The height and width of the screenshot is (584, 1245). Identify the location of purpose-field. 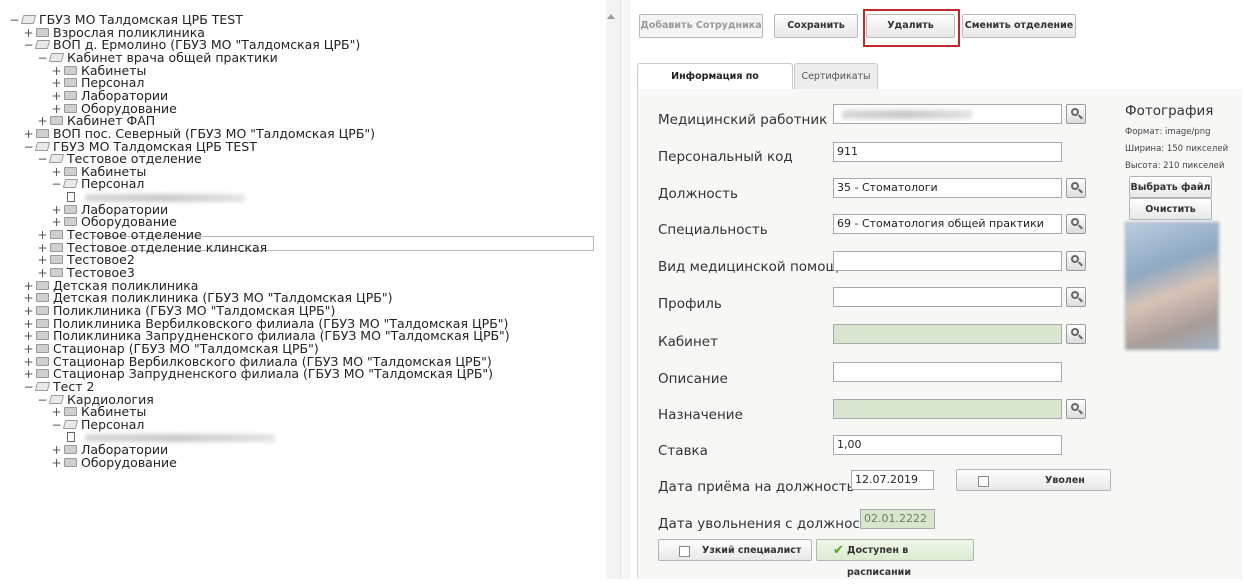
(947, 409).